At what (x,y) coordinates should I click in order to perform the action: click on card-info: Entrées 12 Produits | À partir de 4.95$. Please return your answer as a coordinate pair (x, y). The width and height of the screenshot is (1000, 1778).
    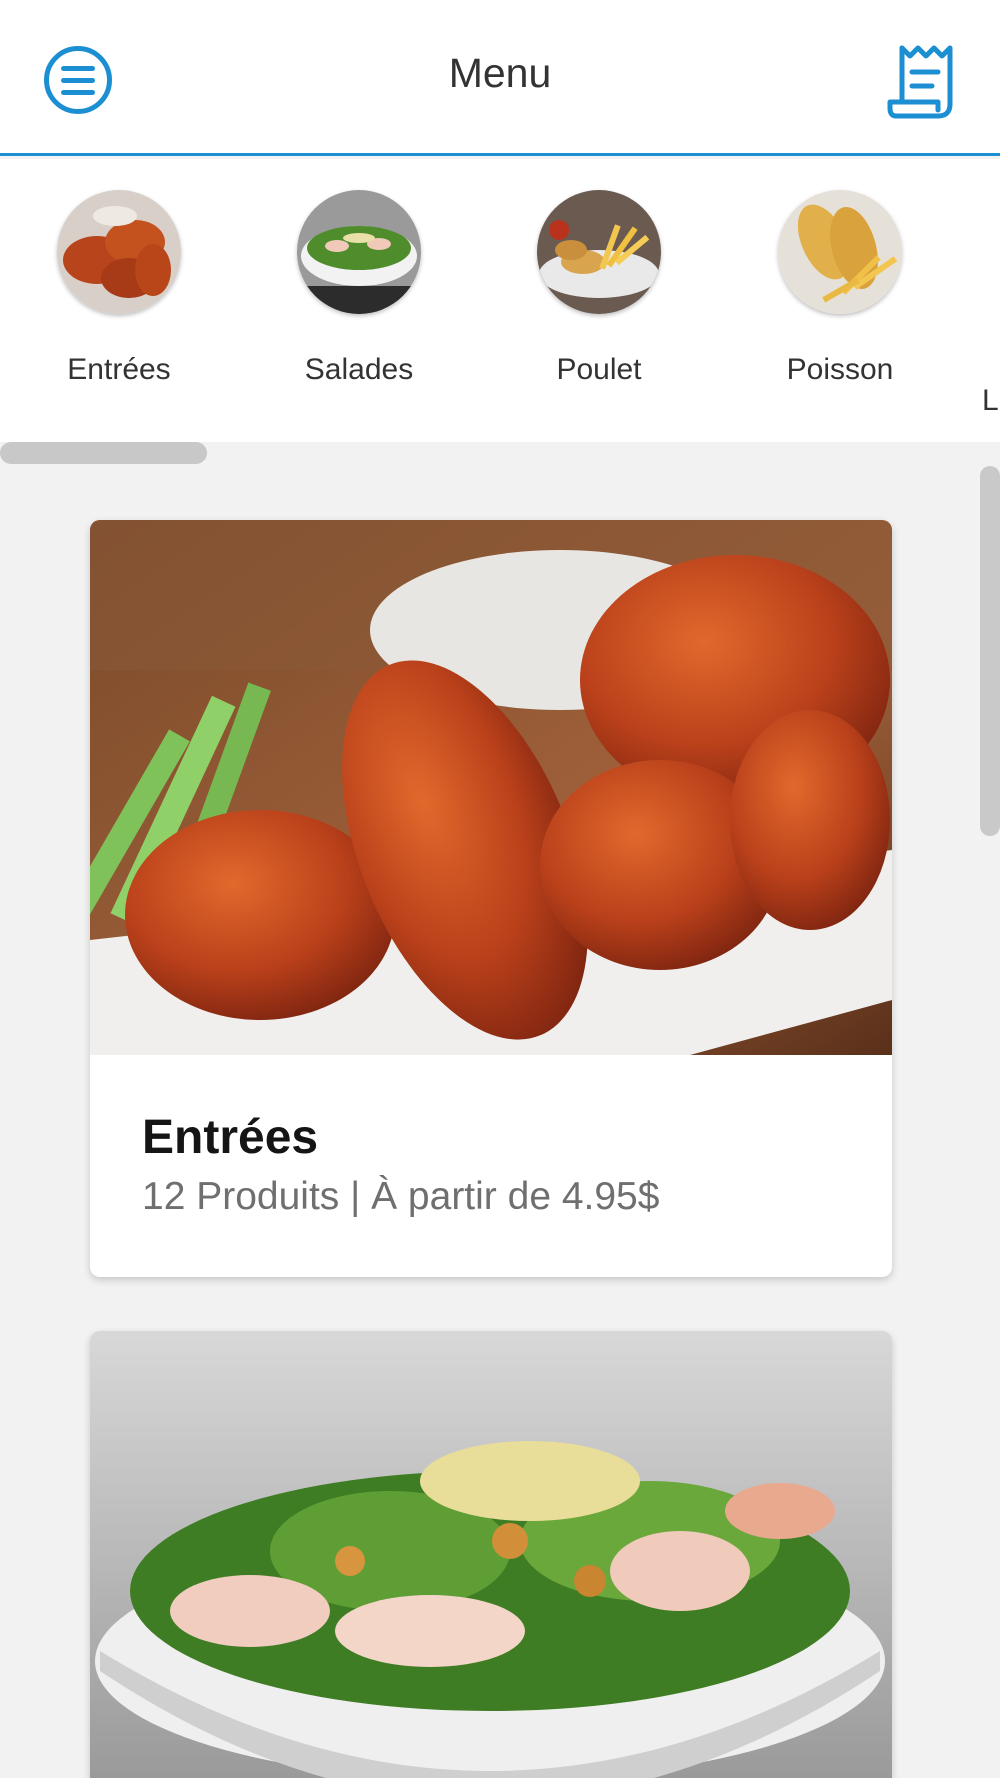
    Looking at the image, I should click on (491, 1137).